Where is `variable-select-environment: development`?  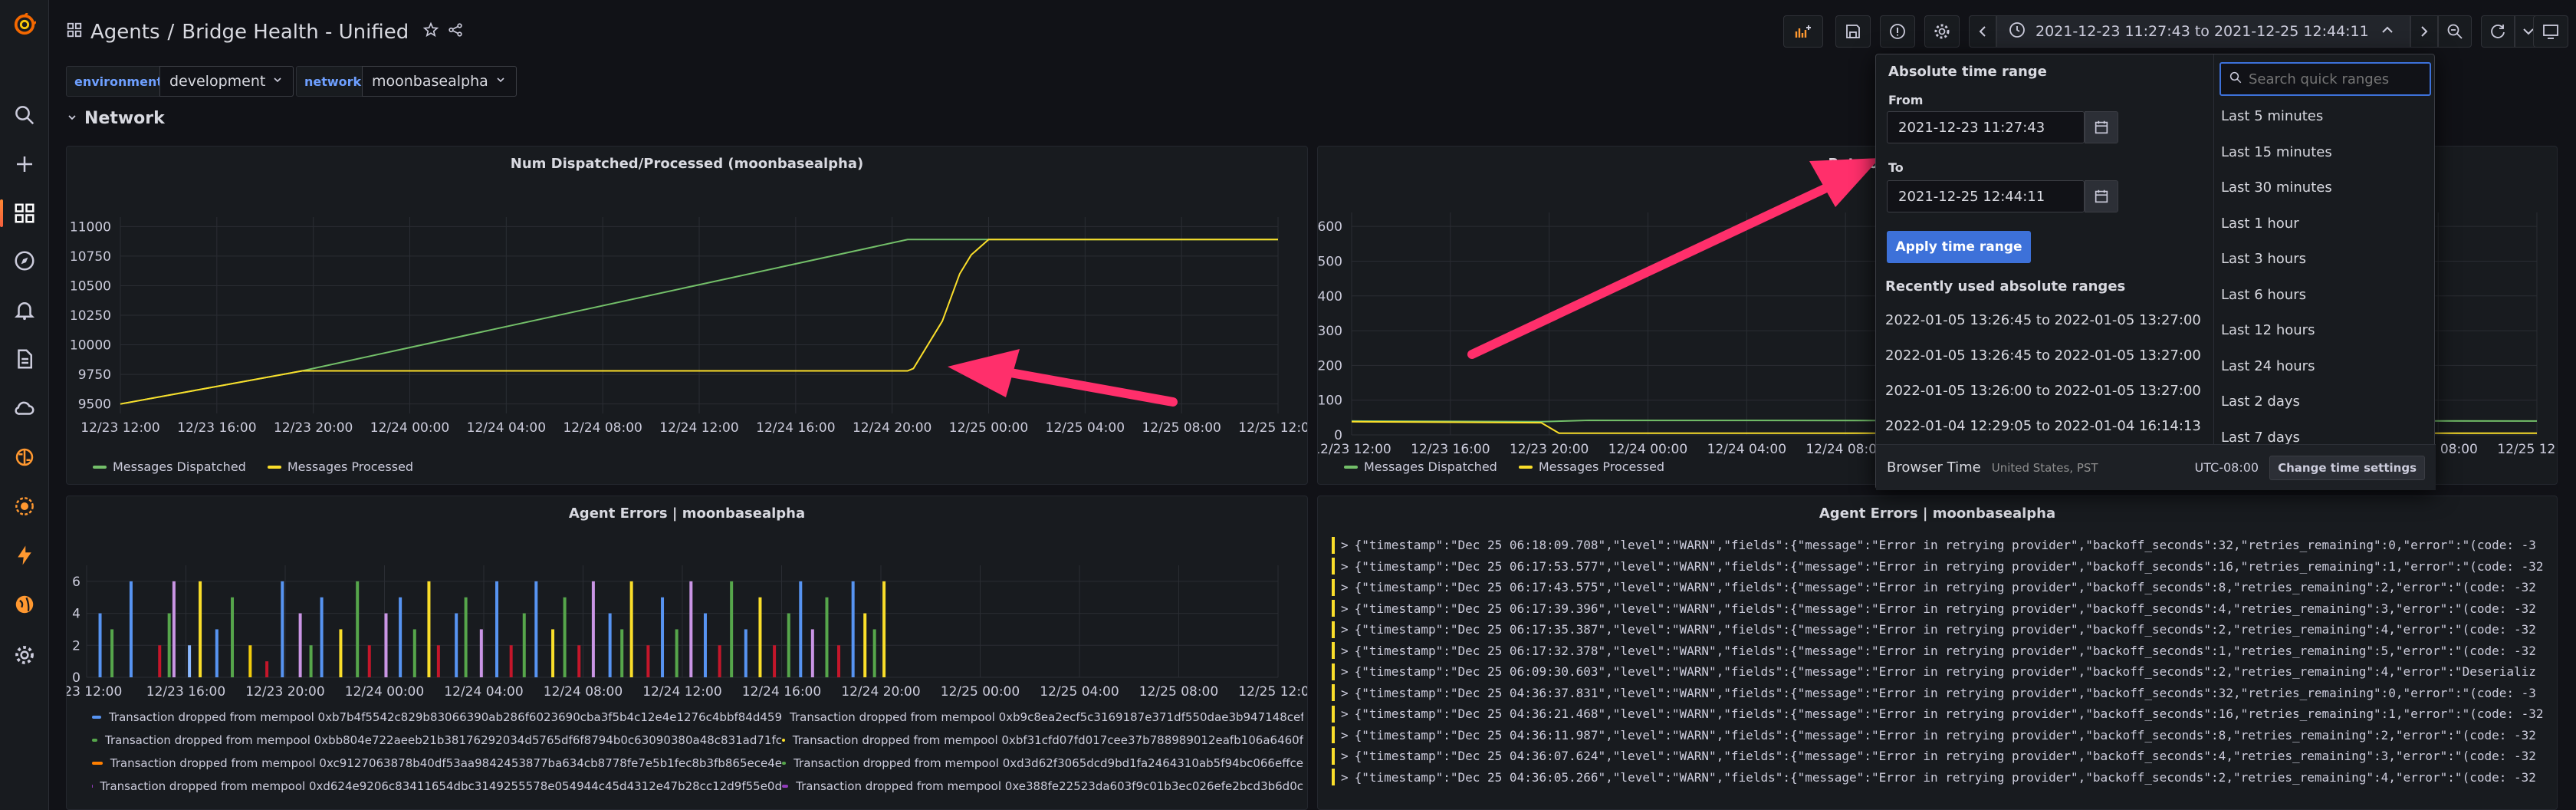
variable-select-environment: development is located at coordinates (227, 81).